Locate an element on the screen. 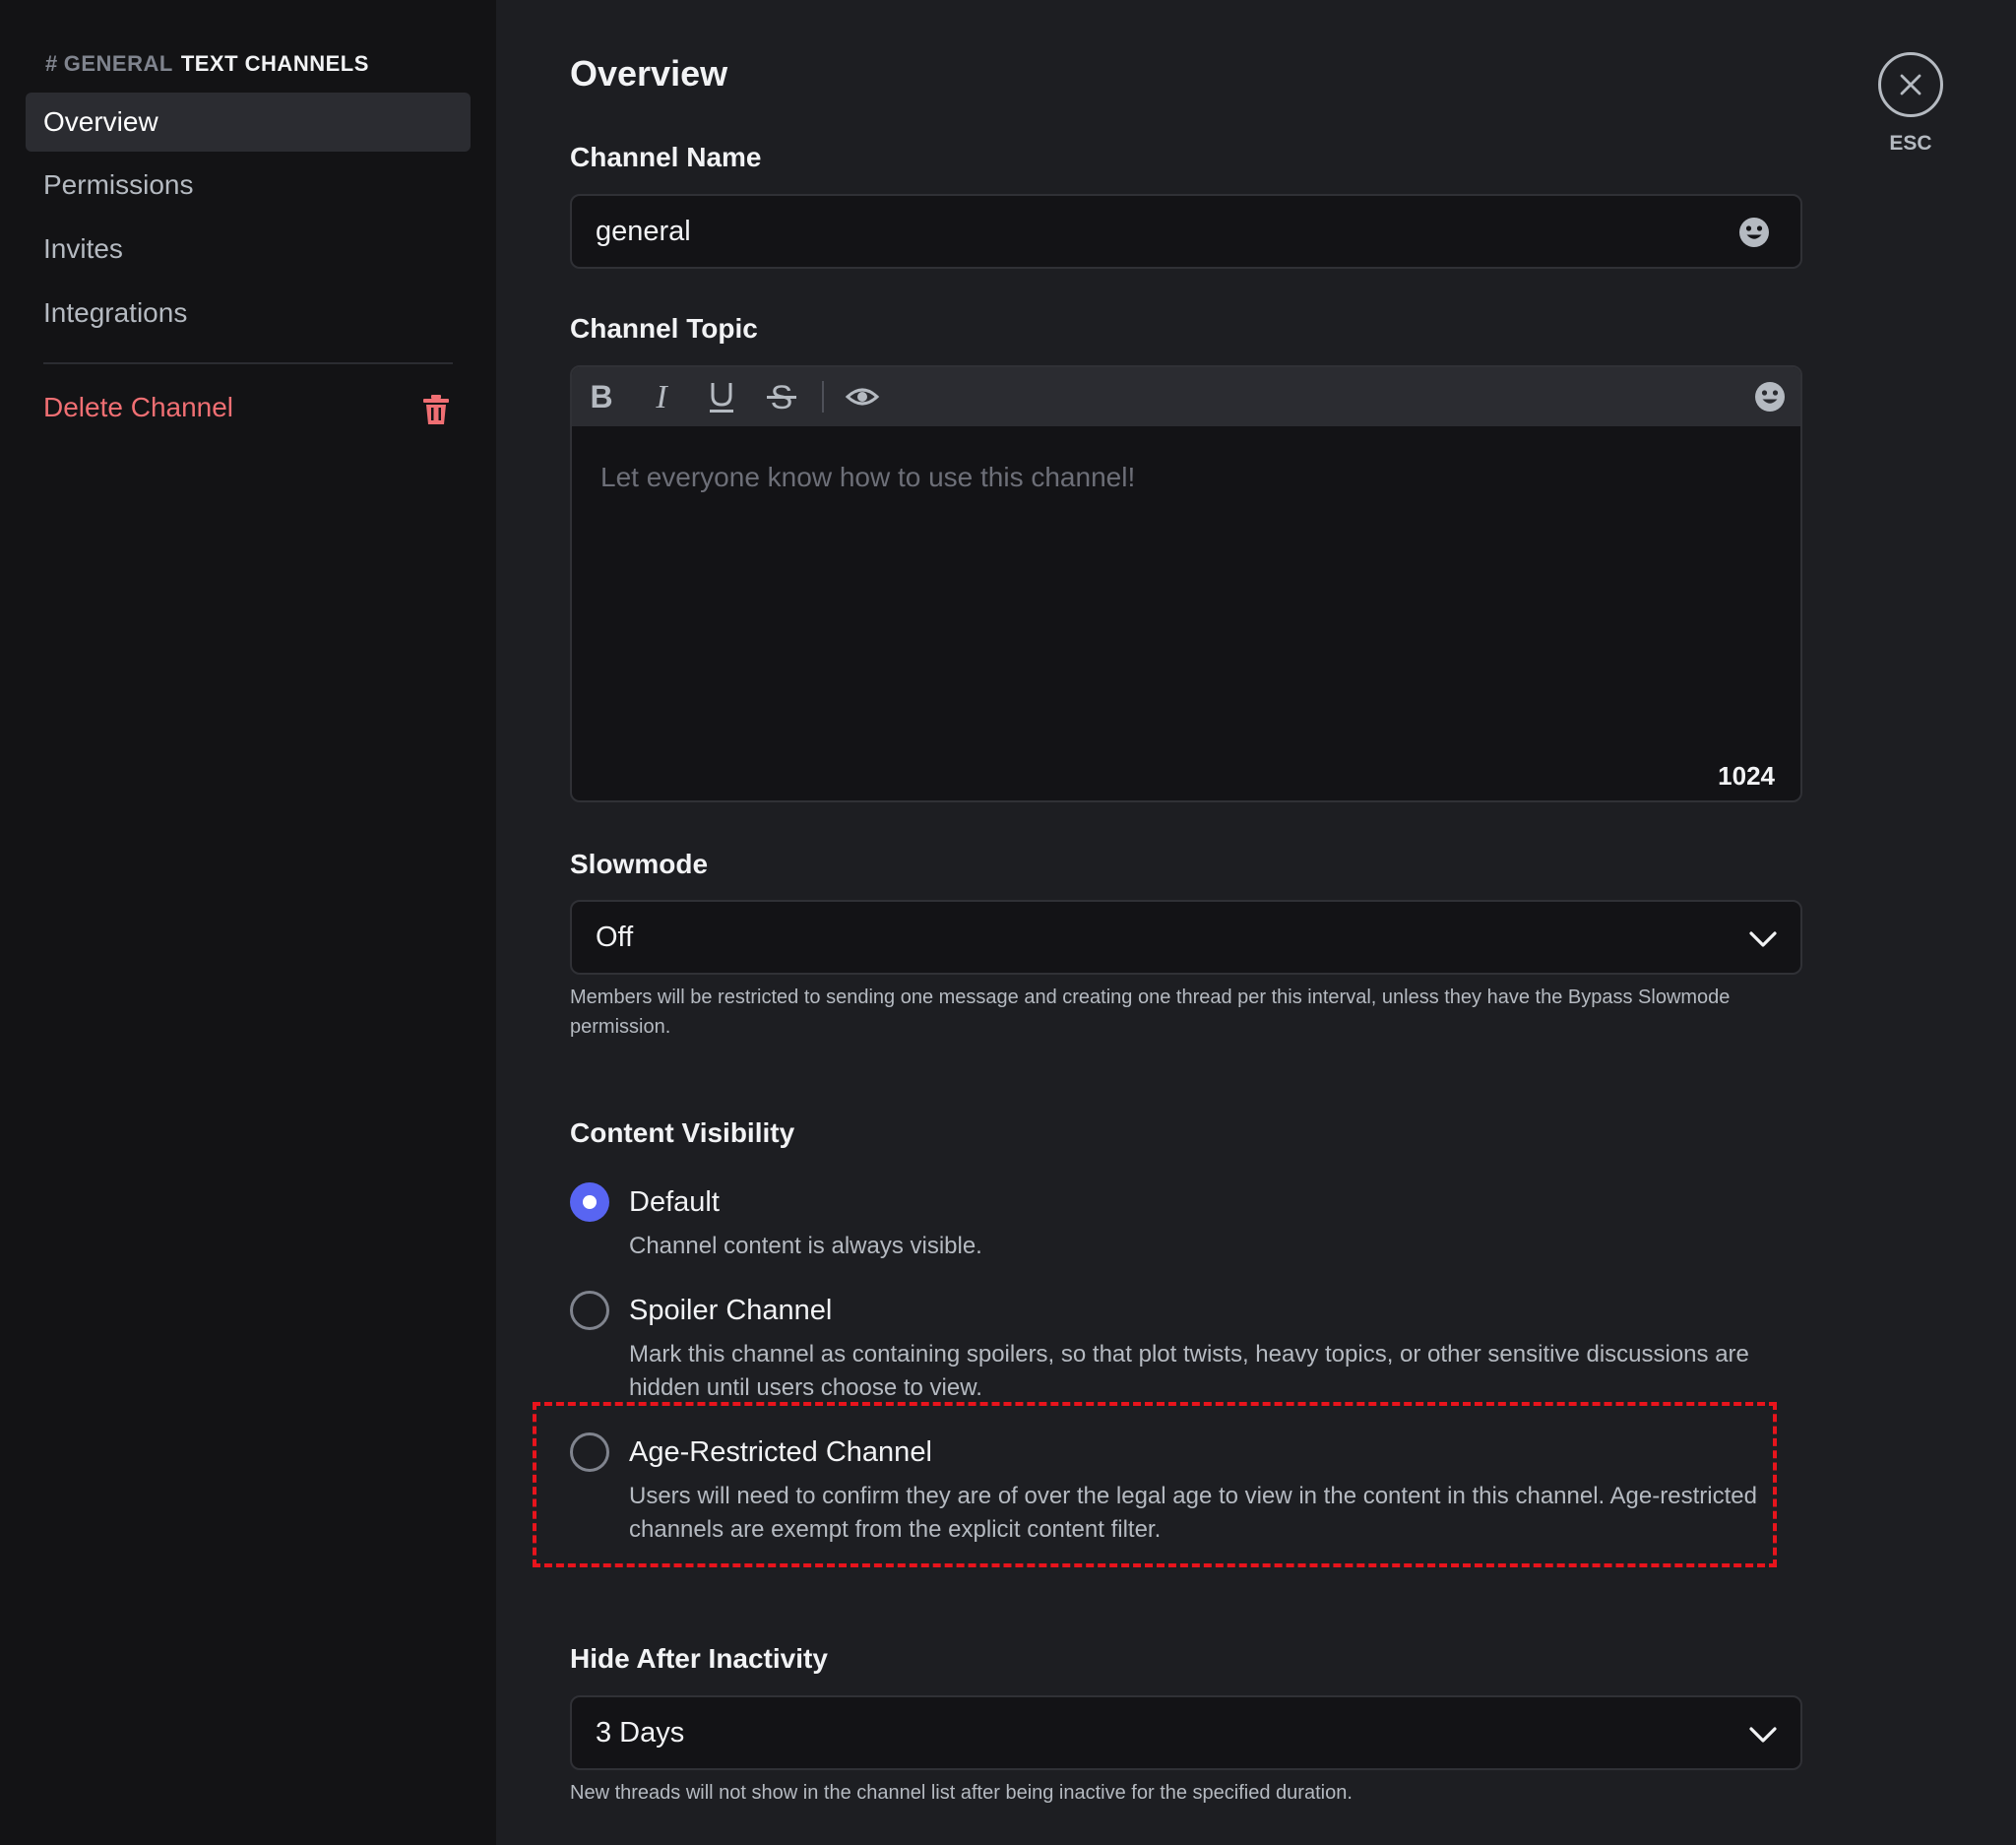 The image size is (2016, 1845). svg-text: I is located at coordinates (661, 397).